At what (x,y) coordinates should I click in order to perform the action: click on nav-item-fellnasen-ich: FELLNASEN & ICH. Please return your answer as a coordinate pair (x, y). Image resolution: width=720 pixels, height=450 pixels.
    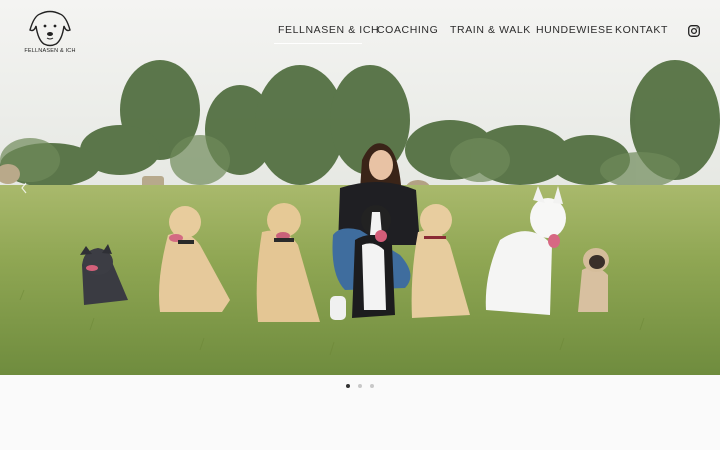
    Looking at the image, I should click on (328, 30).